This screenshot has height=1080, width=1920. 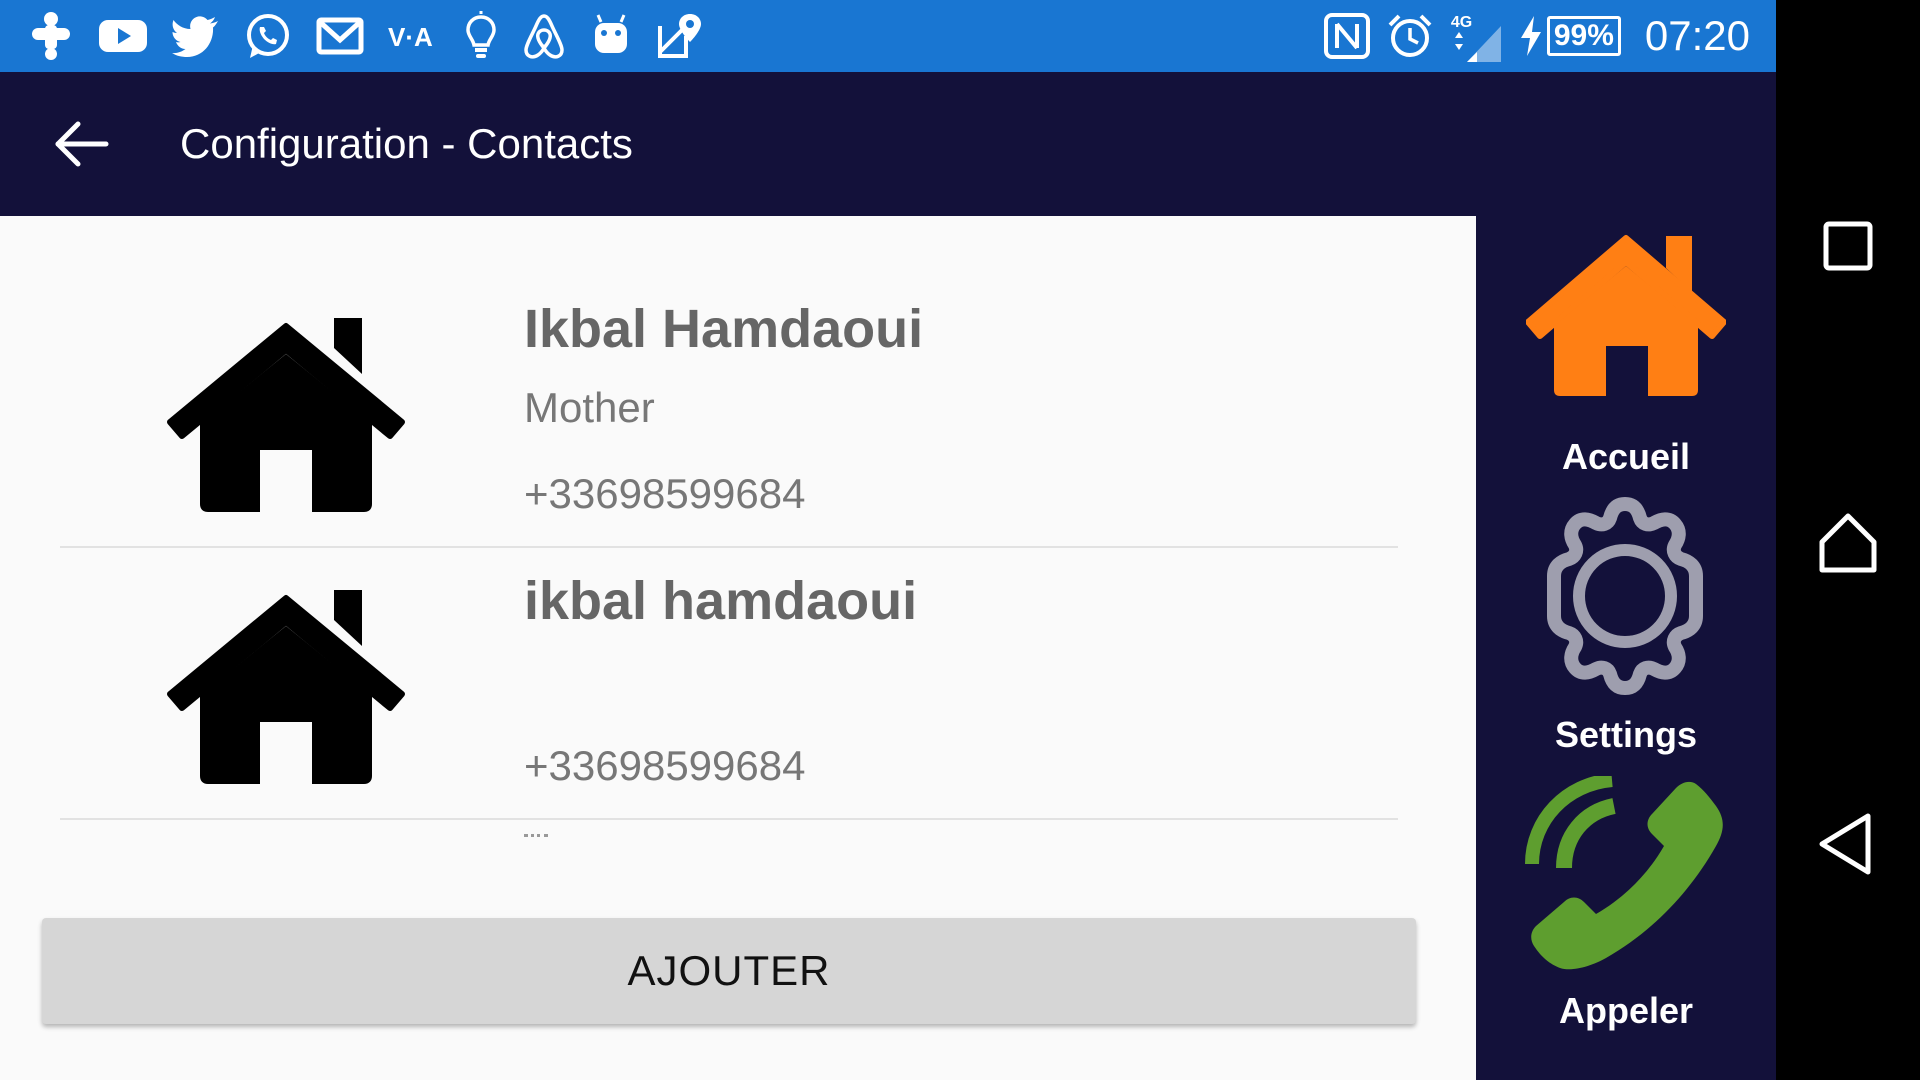 What do you see at coordinates (1624, 873) in the screenshot?
I see `phone-icon` at bounding box center [1624, 873].